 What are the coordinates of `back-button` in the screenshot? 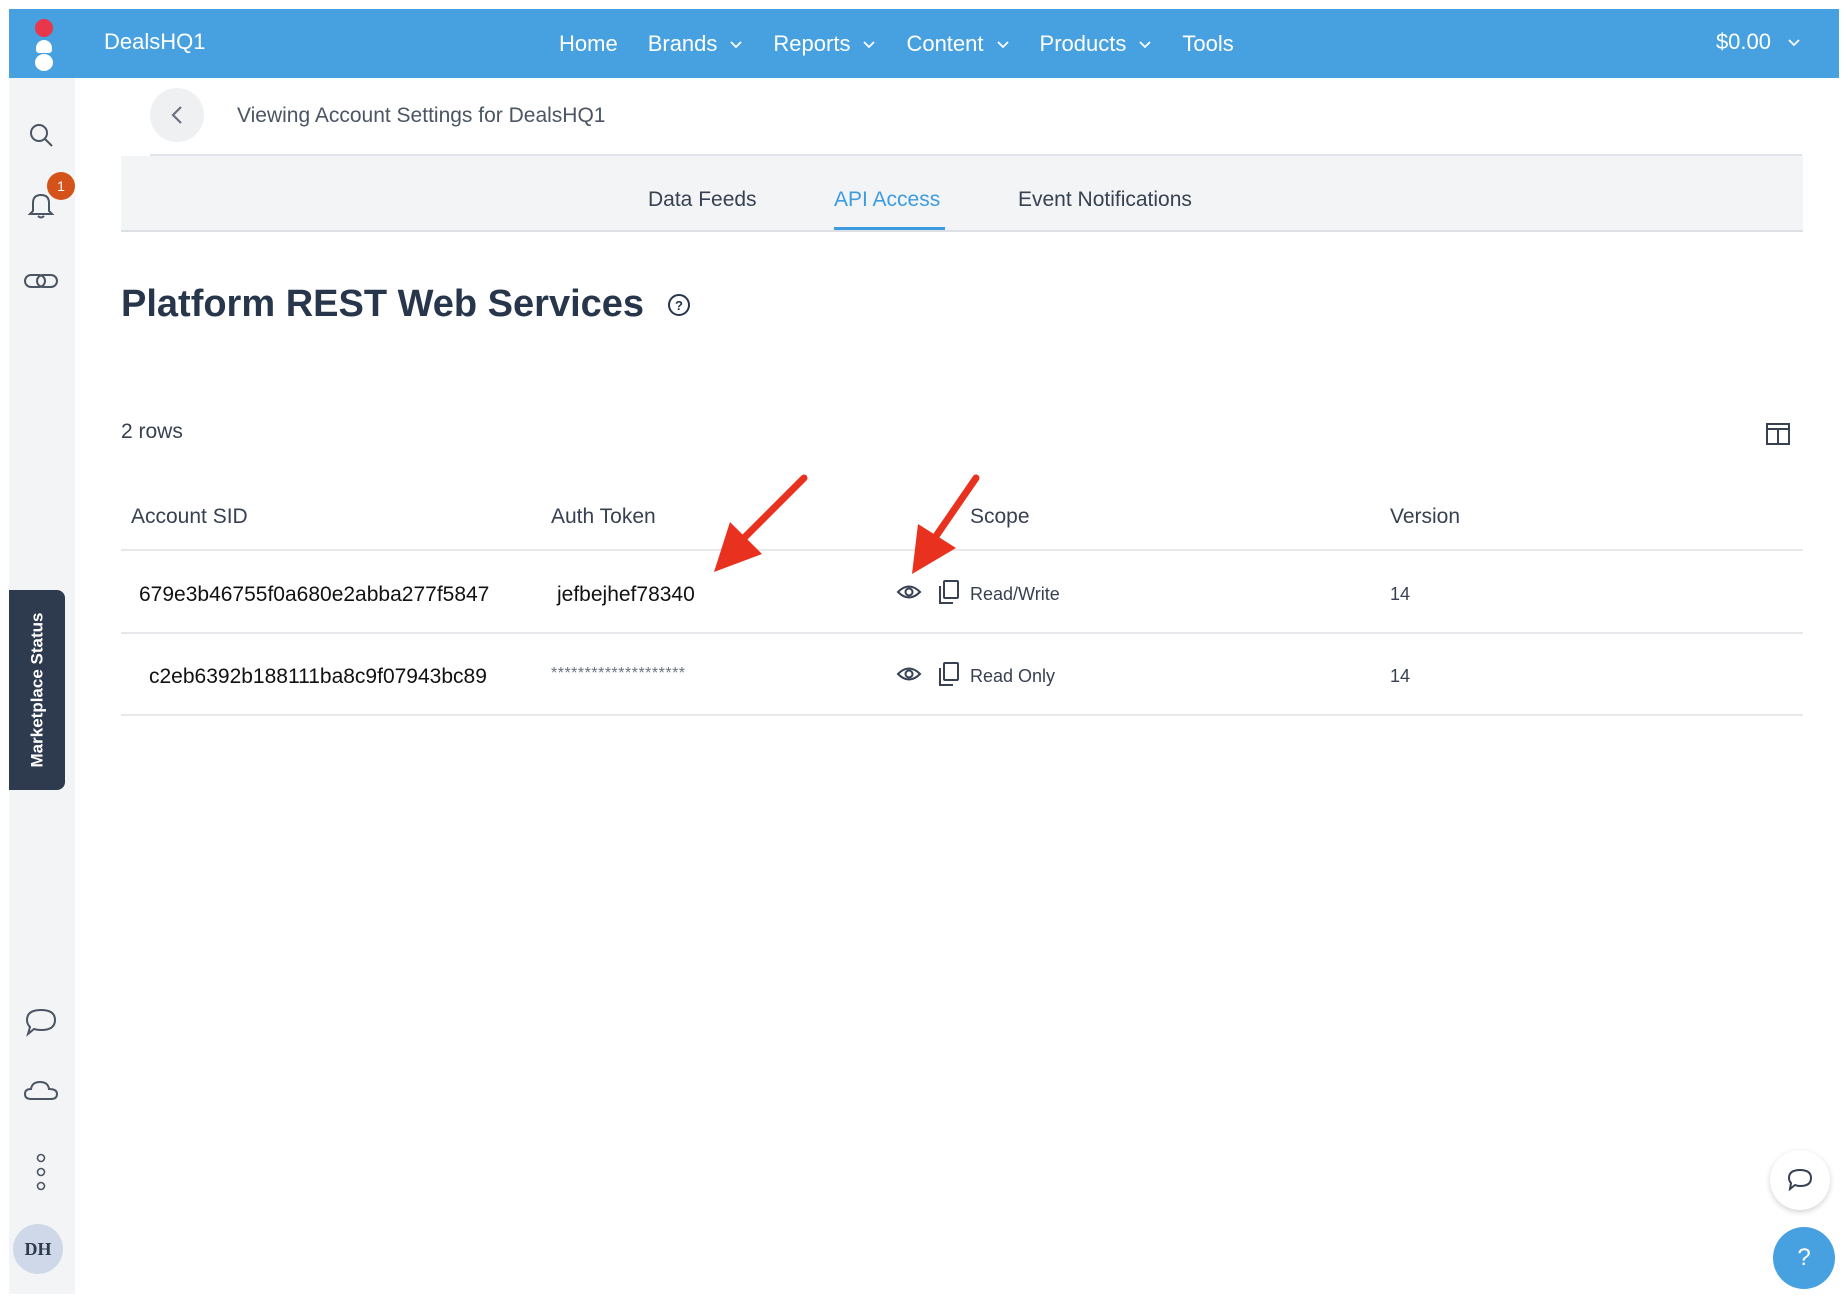 It's located at (177, 115).